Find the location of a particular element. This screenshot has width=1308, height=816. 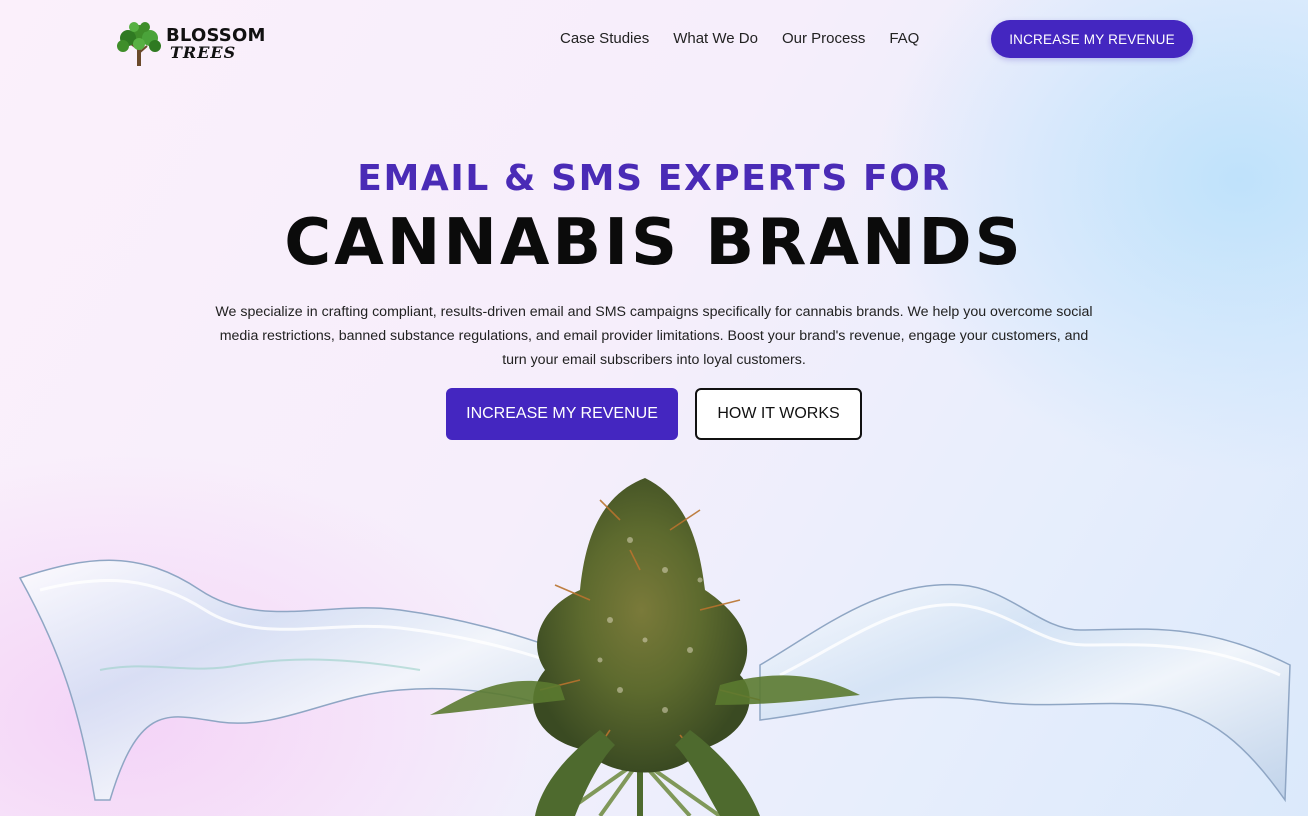

main-nav: Case Studies What We Do Our Process FAQ is located at coordinates (739, 38).